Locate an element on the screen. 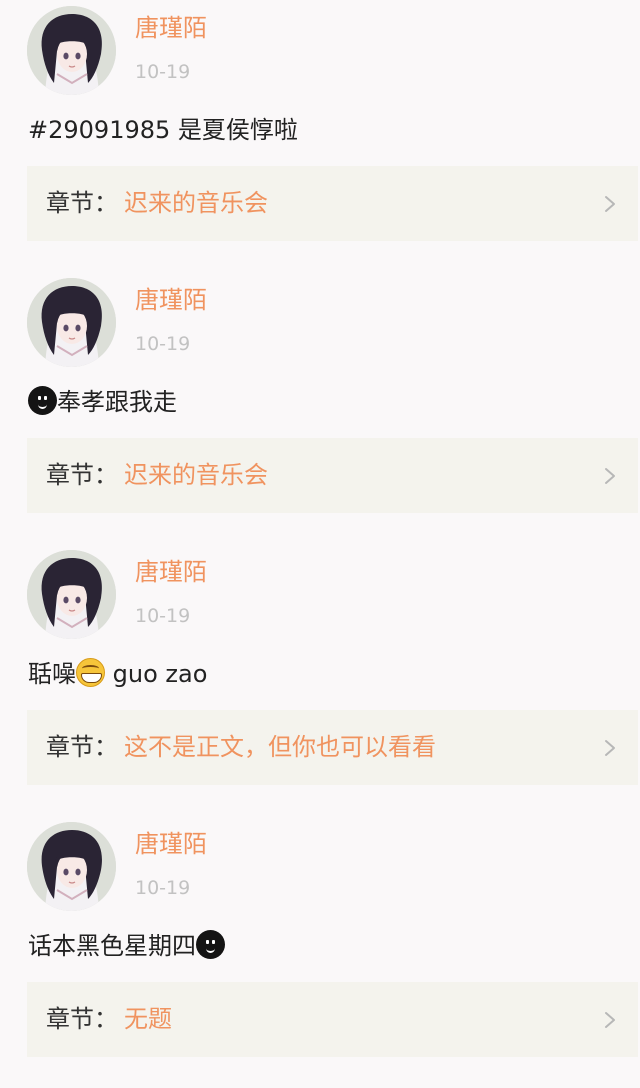  comment-text-part: 奉孝跟我走 is located at coordinates (117, 402).